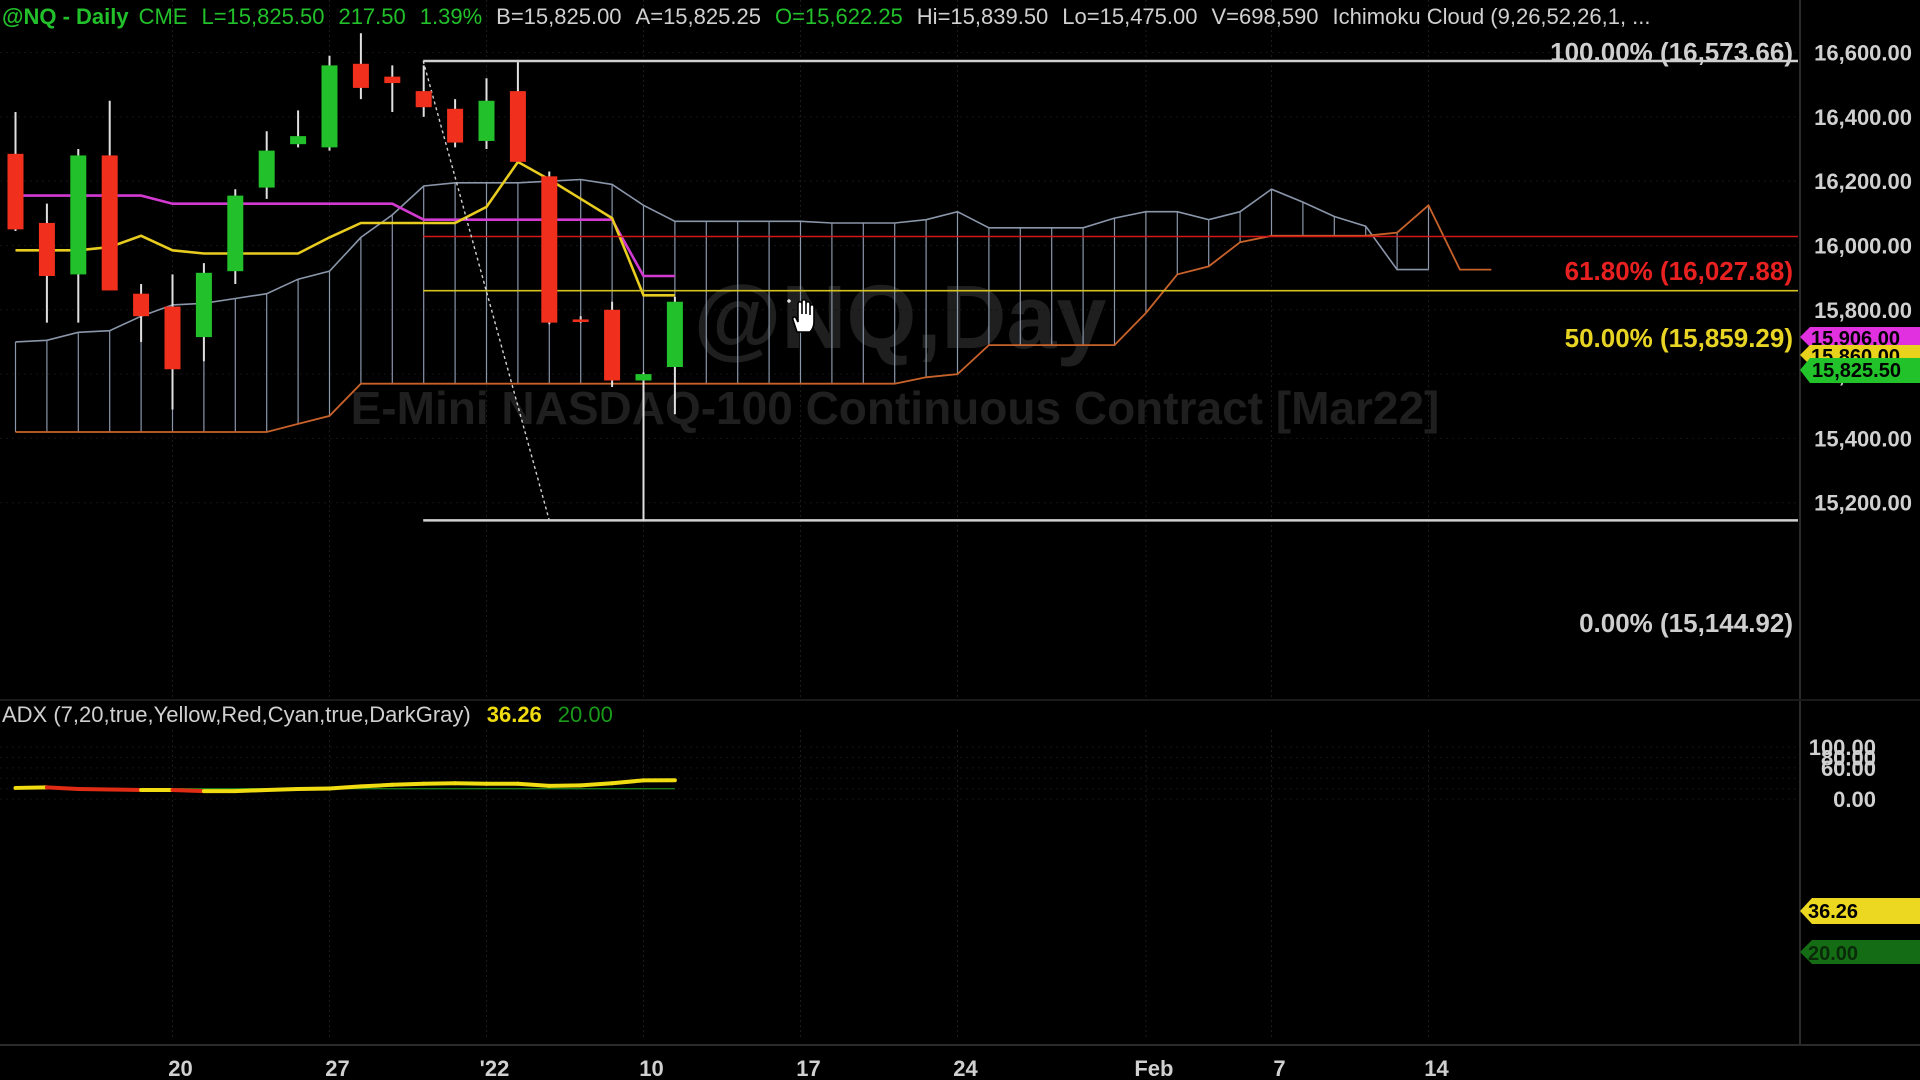 The width and height of the screenshot is (1920, 1080). What do you see at coordinates (1848, 768) in the screenshot?
I see `adx-axis-label: 60.00` at bounding box center [1848, 768].